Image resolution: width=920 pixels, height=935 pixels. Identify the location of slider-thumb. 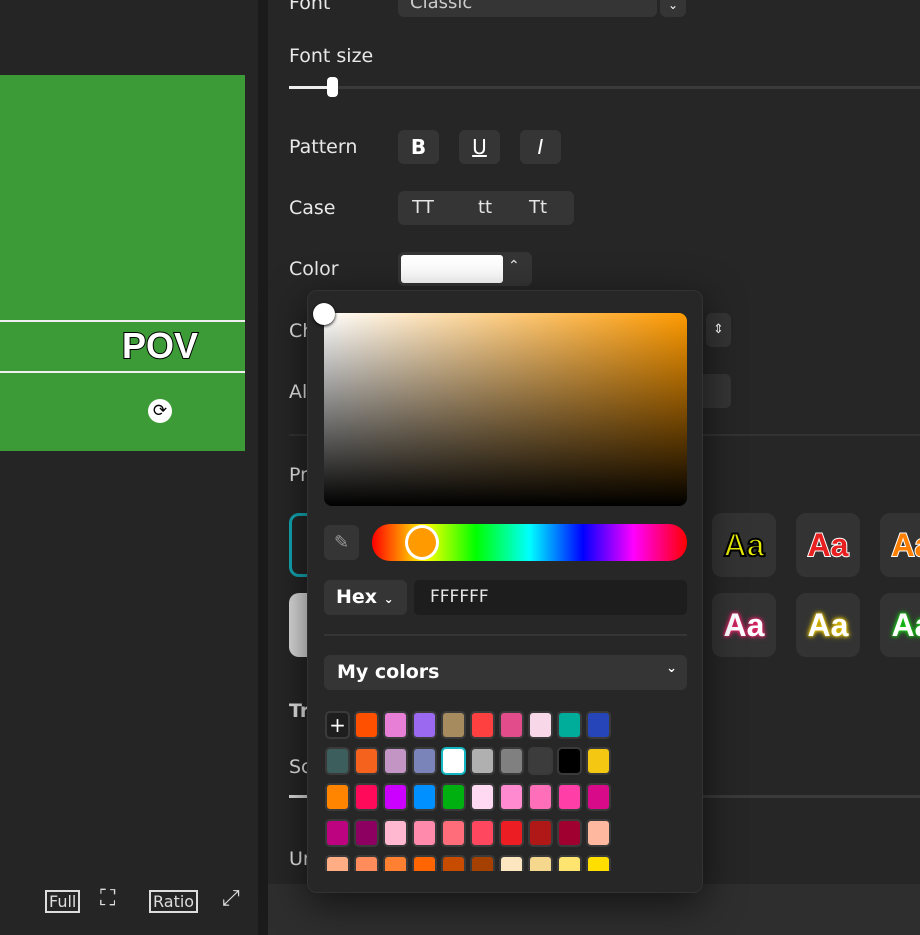
(332, 87).